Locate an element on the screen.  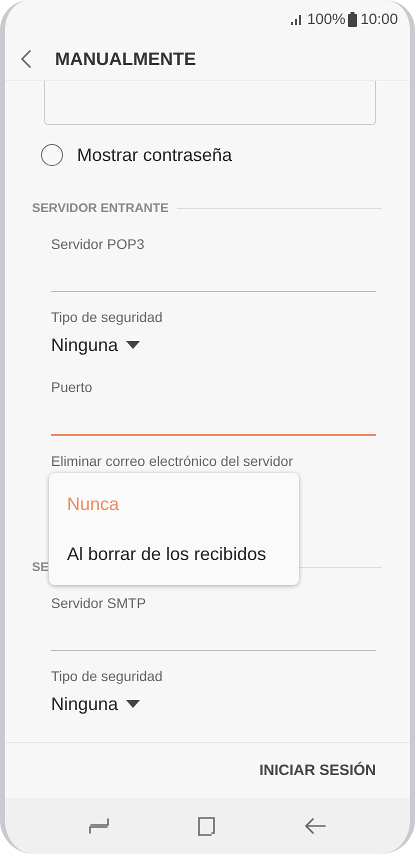
clock-time: 10:00 is located at coordinates (379, 19).